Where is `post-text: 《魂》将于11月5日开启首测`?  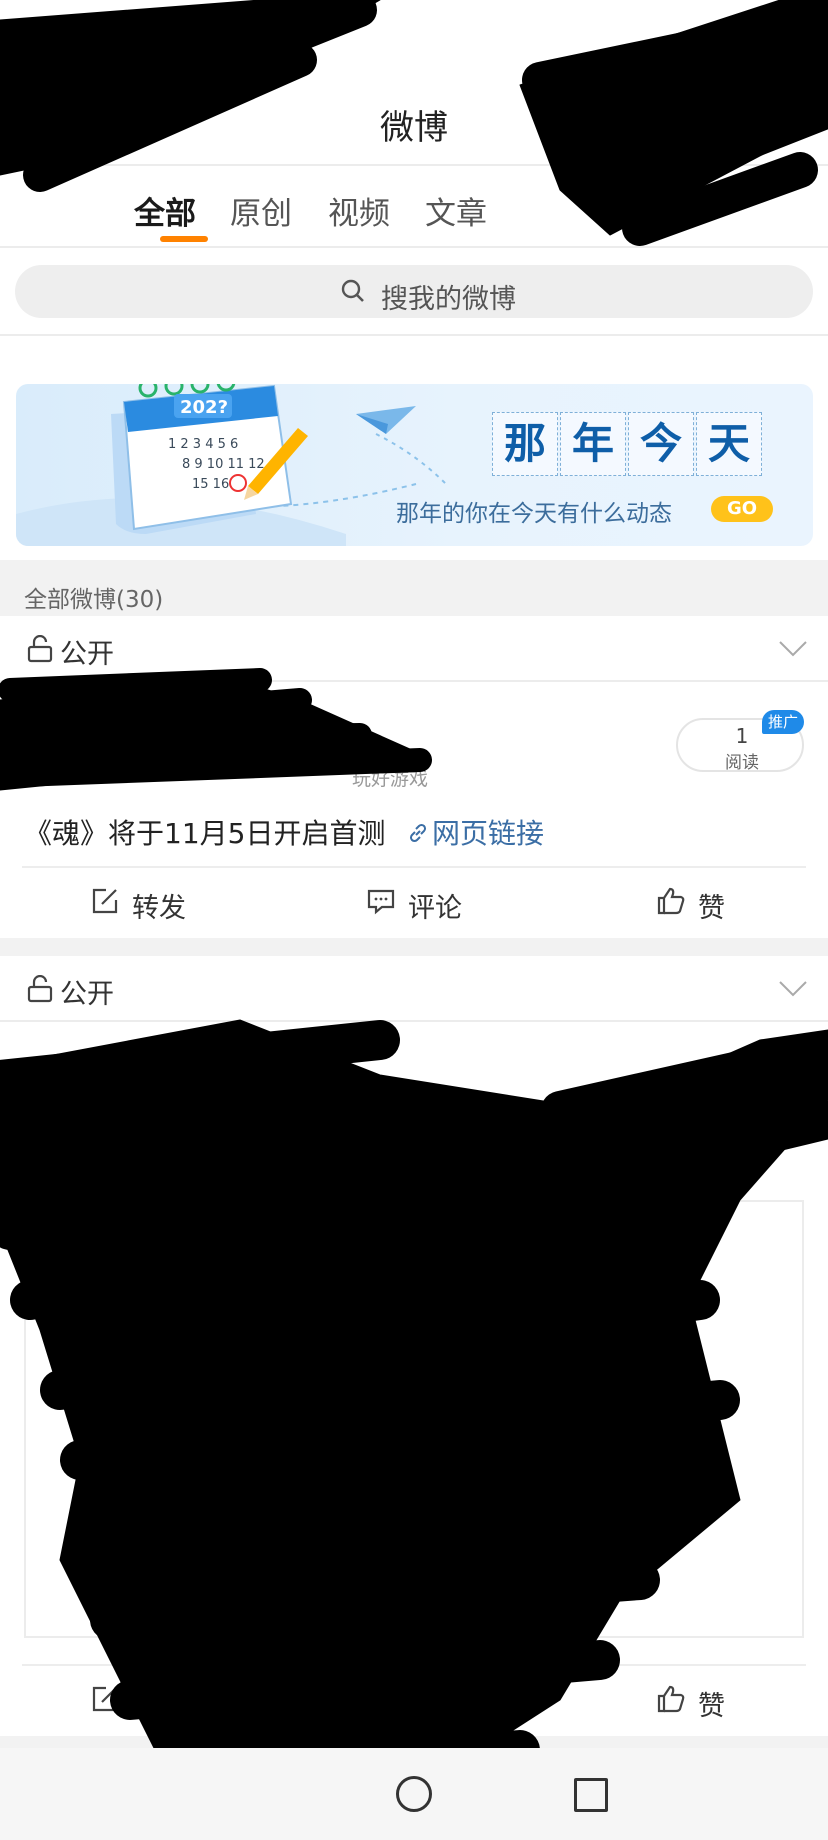
post-text: 《魂》将于11月5日开启首测 is located at coordinates (205, 833).